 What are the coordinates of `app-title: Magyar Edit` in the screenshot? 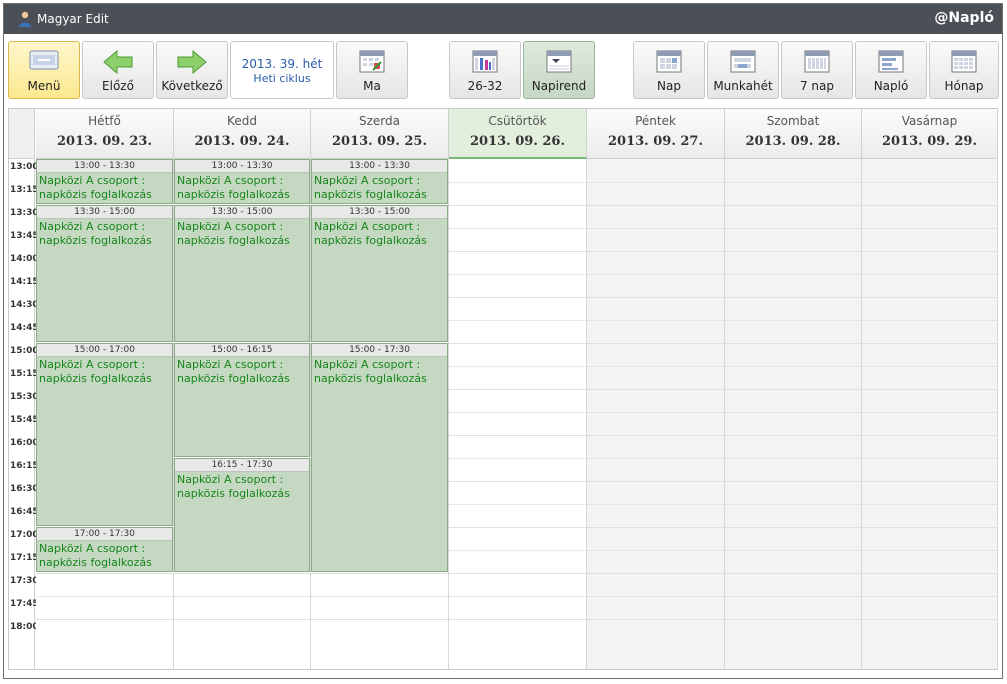 It's located at (73, 19).